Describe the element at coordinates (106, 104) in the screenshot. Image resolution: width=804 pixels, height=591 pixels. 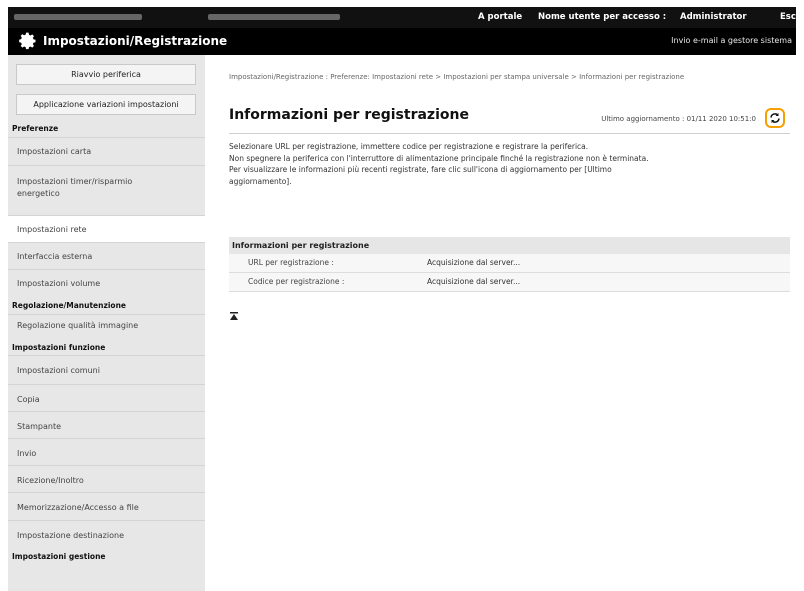
I see `apply-changes-button: Applicazione variazioni impostazioni` at that location.